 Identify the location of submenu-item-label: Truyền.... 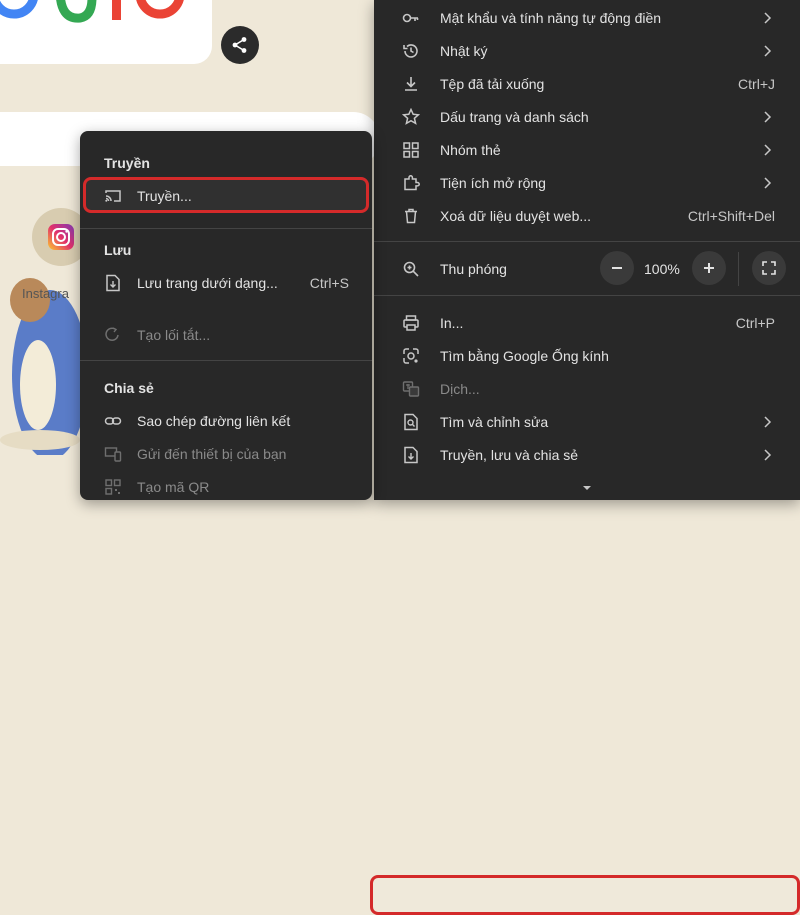
(164, 196).